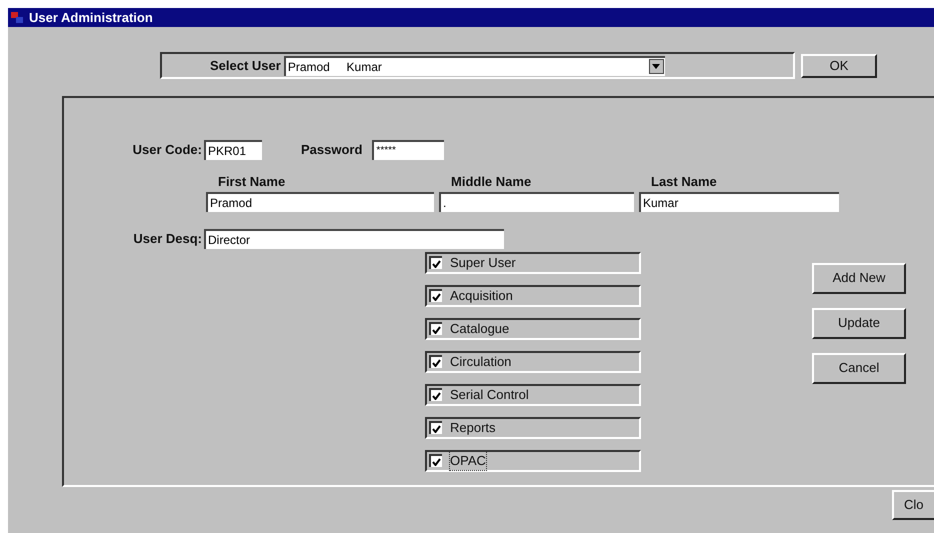 Image resolution: width=934 pixels, height=533 pixels. Describe the element at coordinates (859, 368) in the screenshot. I see `action-button: Cancel` at that location.